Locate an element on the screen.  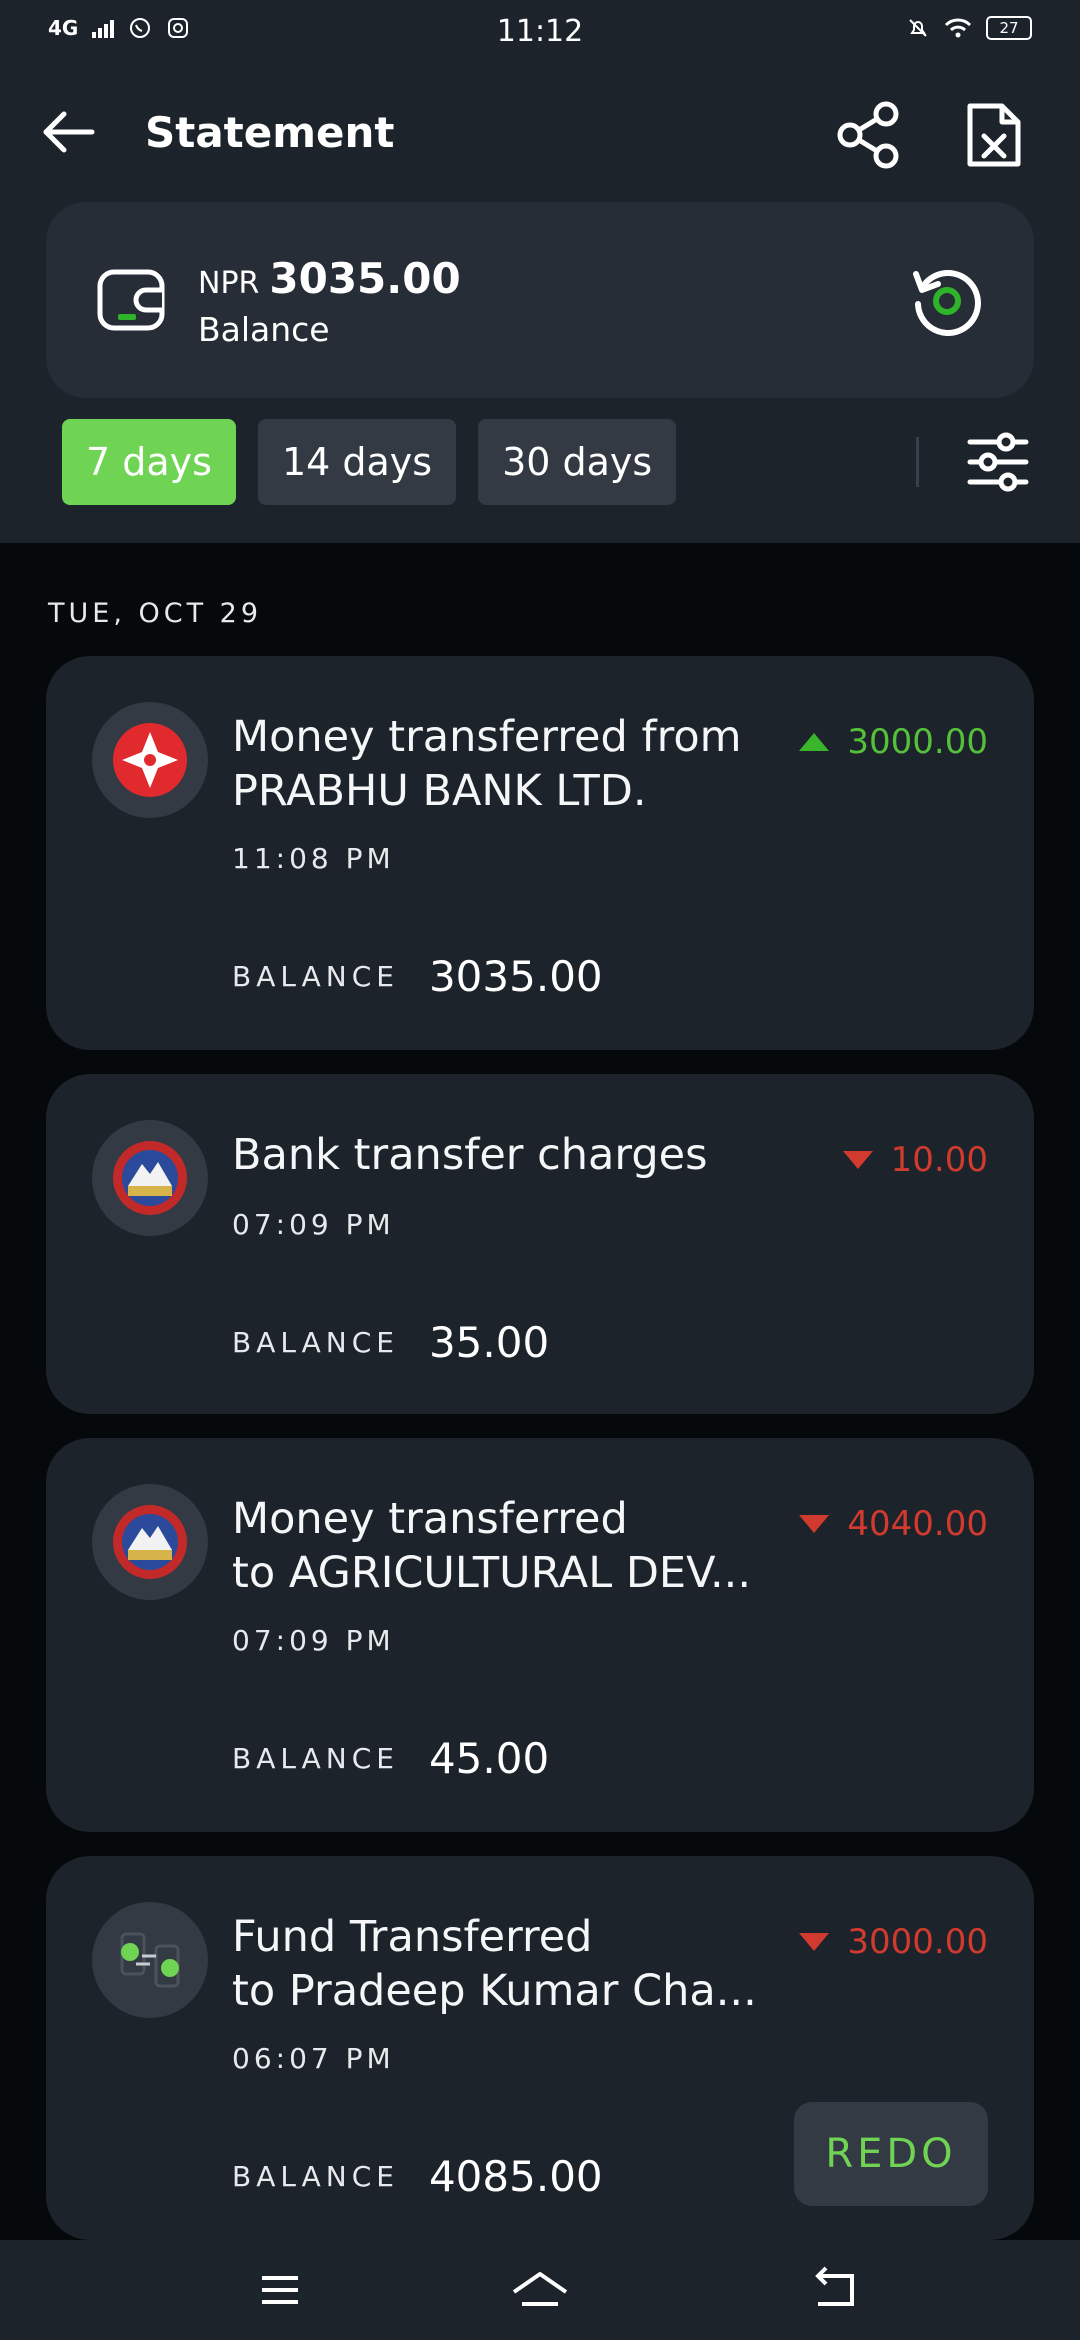
filter-divider is located at coordinates (917, 462).